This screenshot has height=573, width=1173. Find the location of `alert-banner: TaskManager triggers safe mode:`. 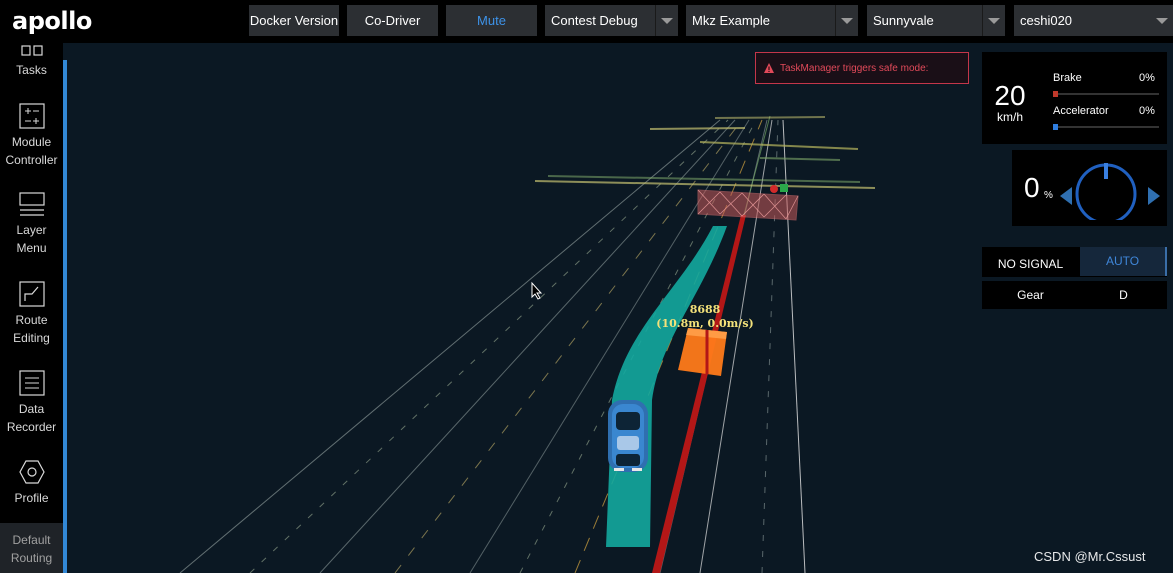

alert-banner: TaskManager triggers safe mode: is located at coordinates (862, 68).